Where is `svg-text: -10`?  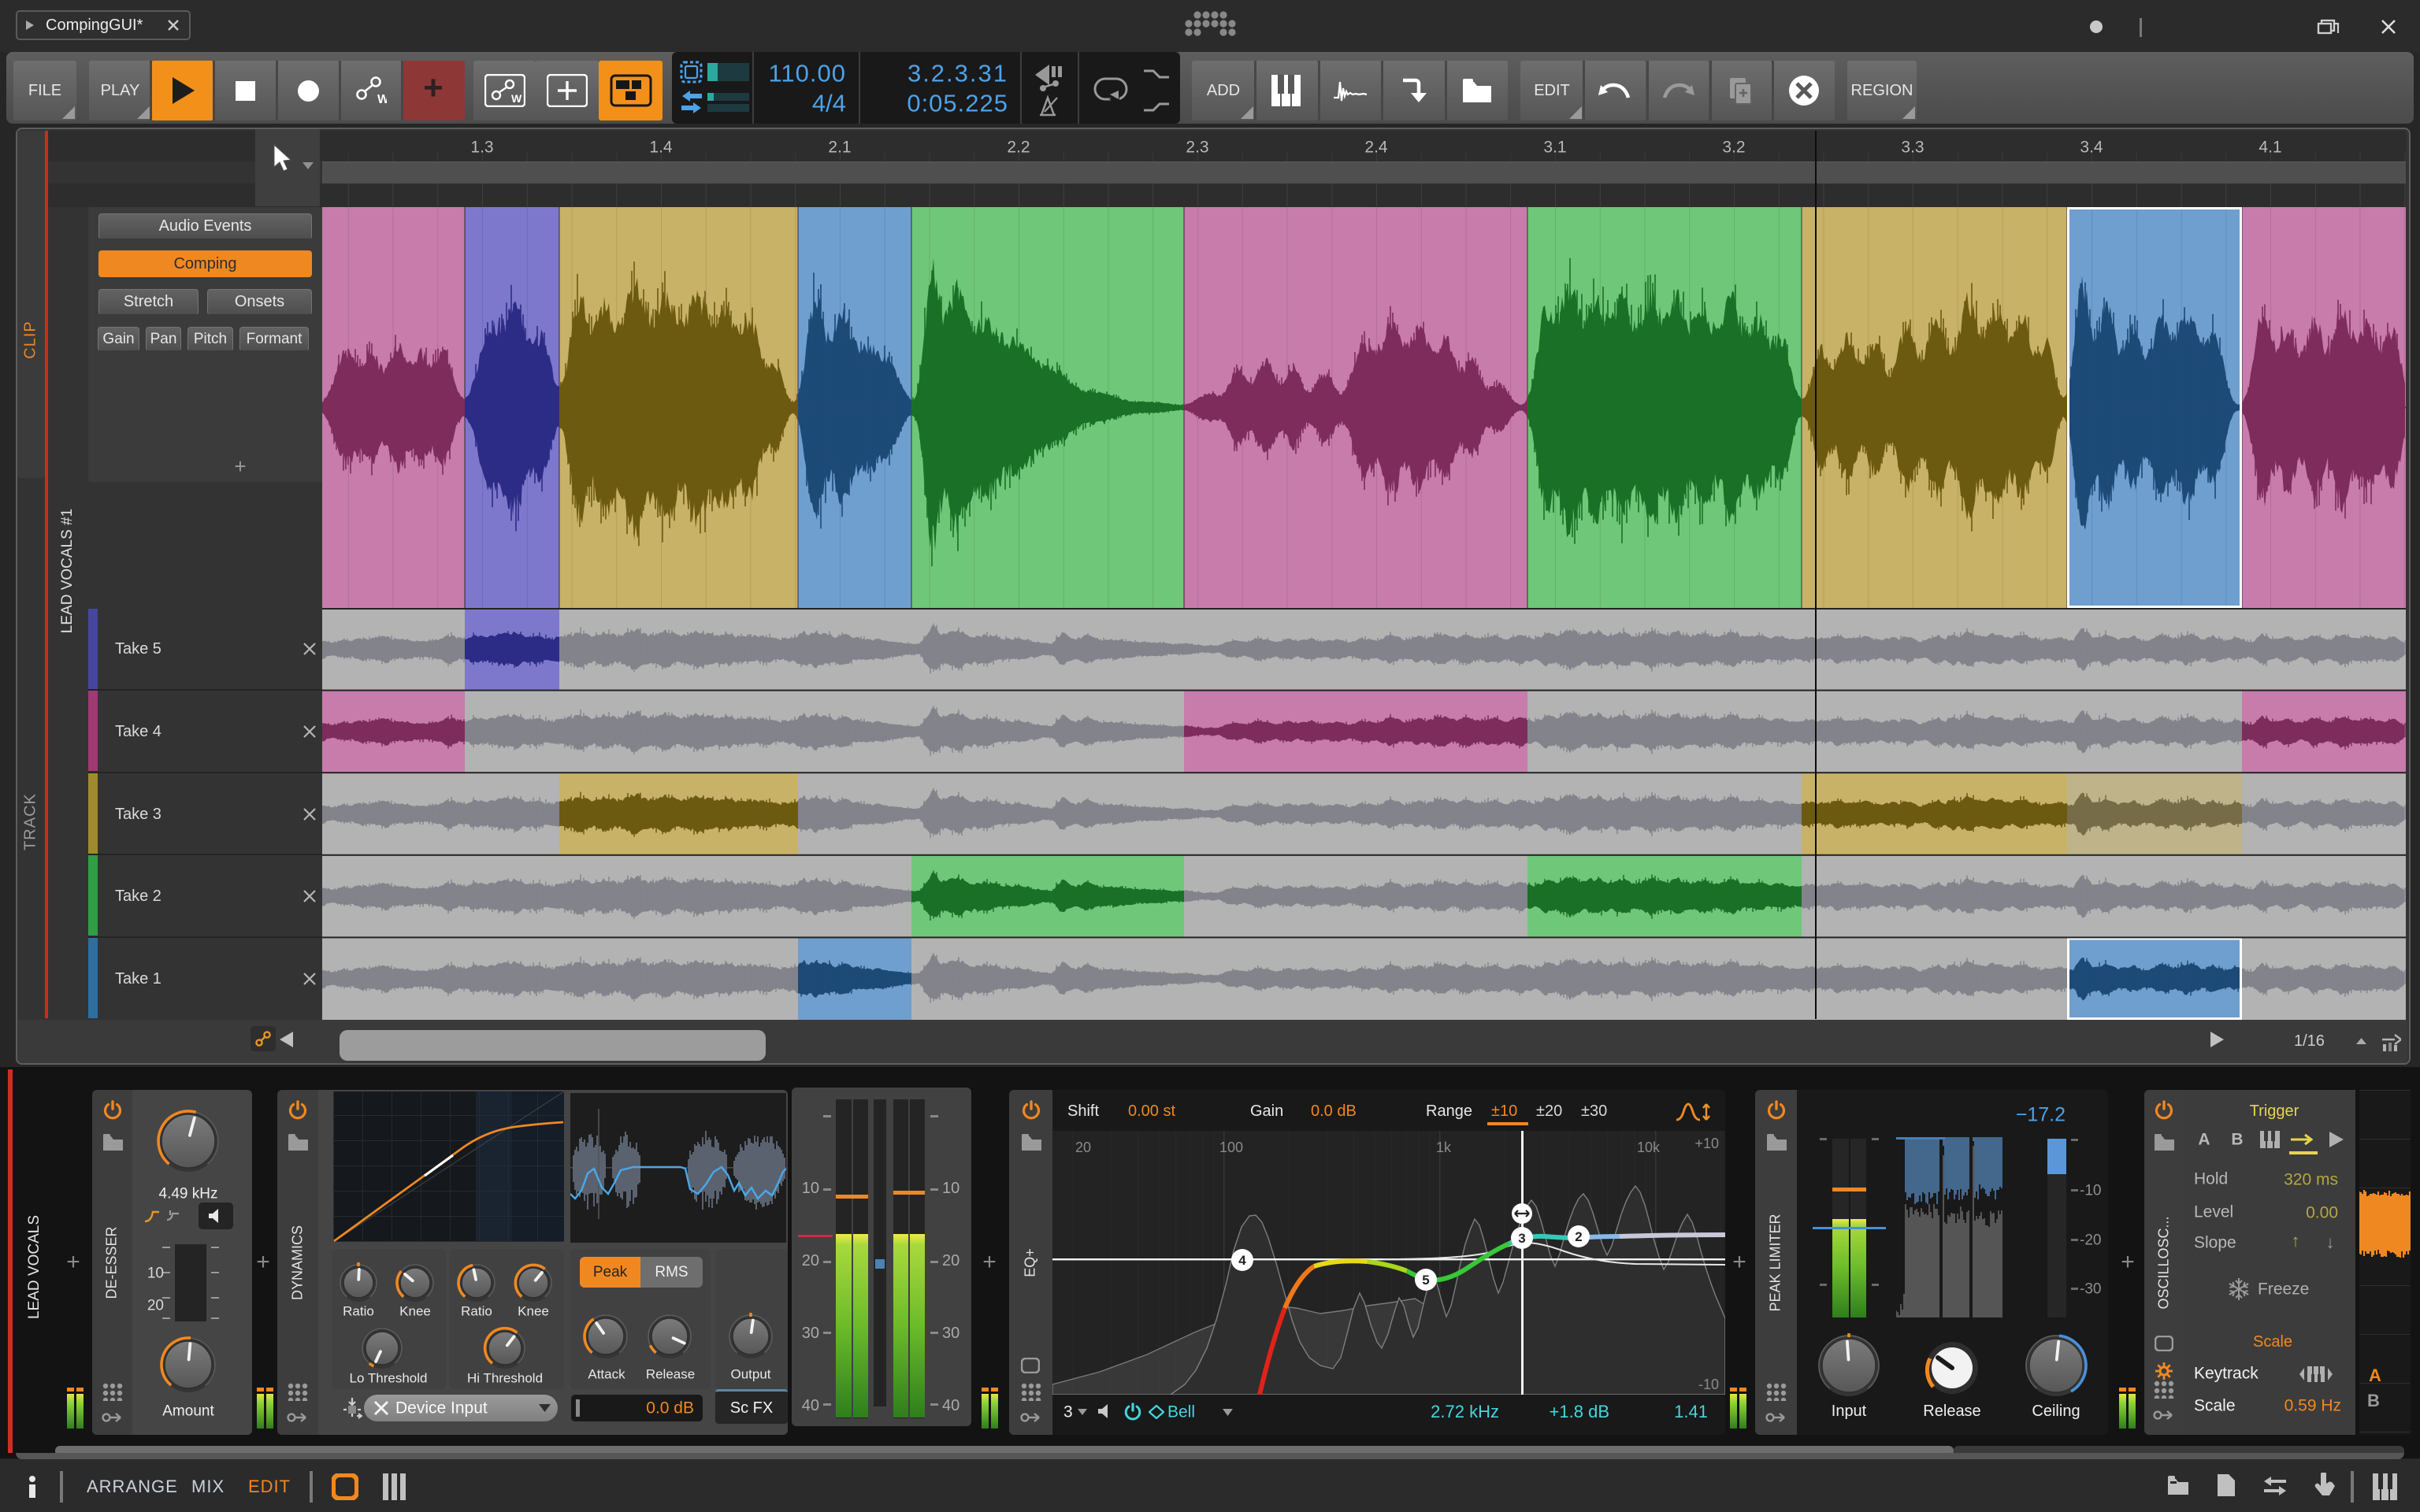
svg-text: -10 is located at coordinates (1708, 1384).